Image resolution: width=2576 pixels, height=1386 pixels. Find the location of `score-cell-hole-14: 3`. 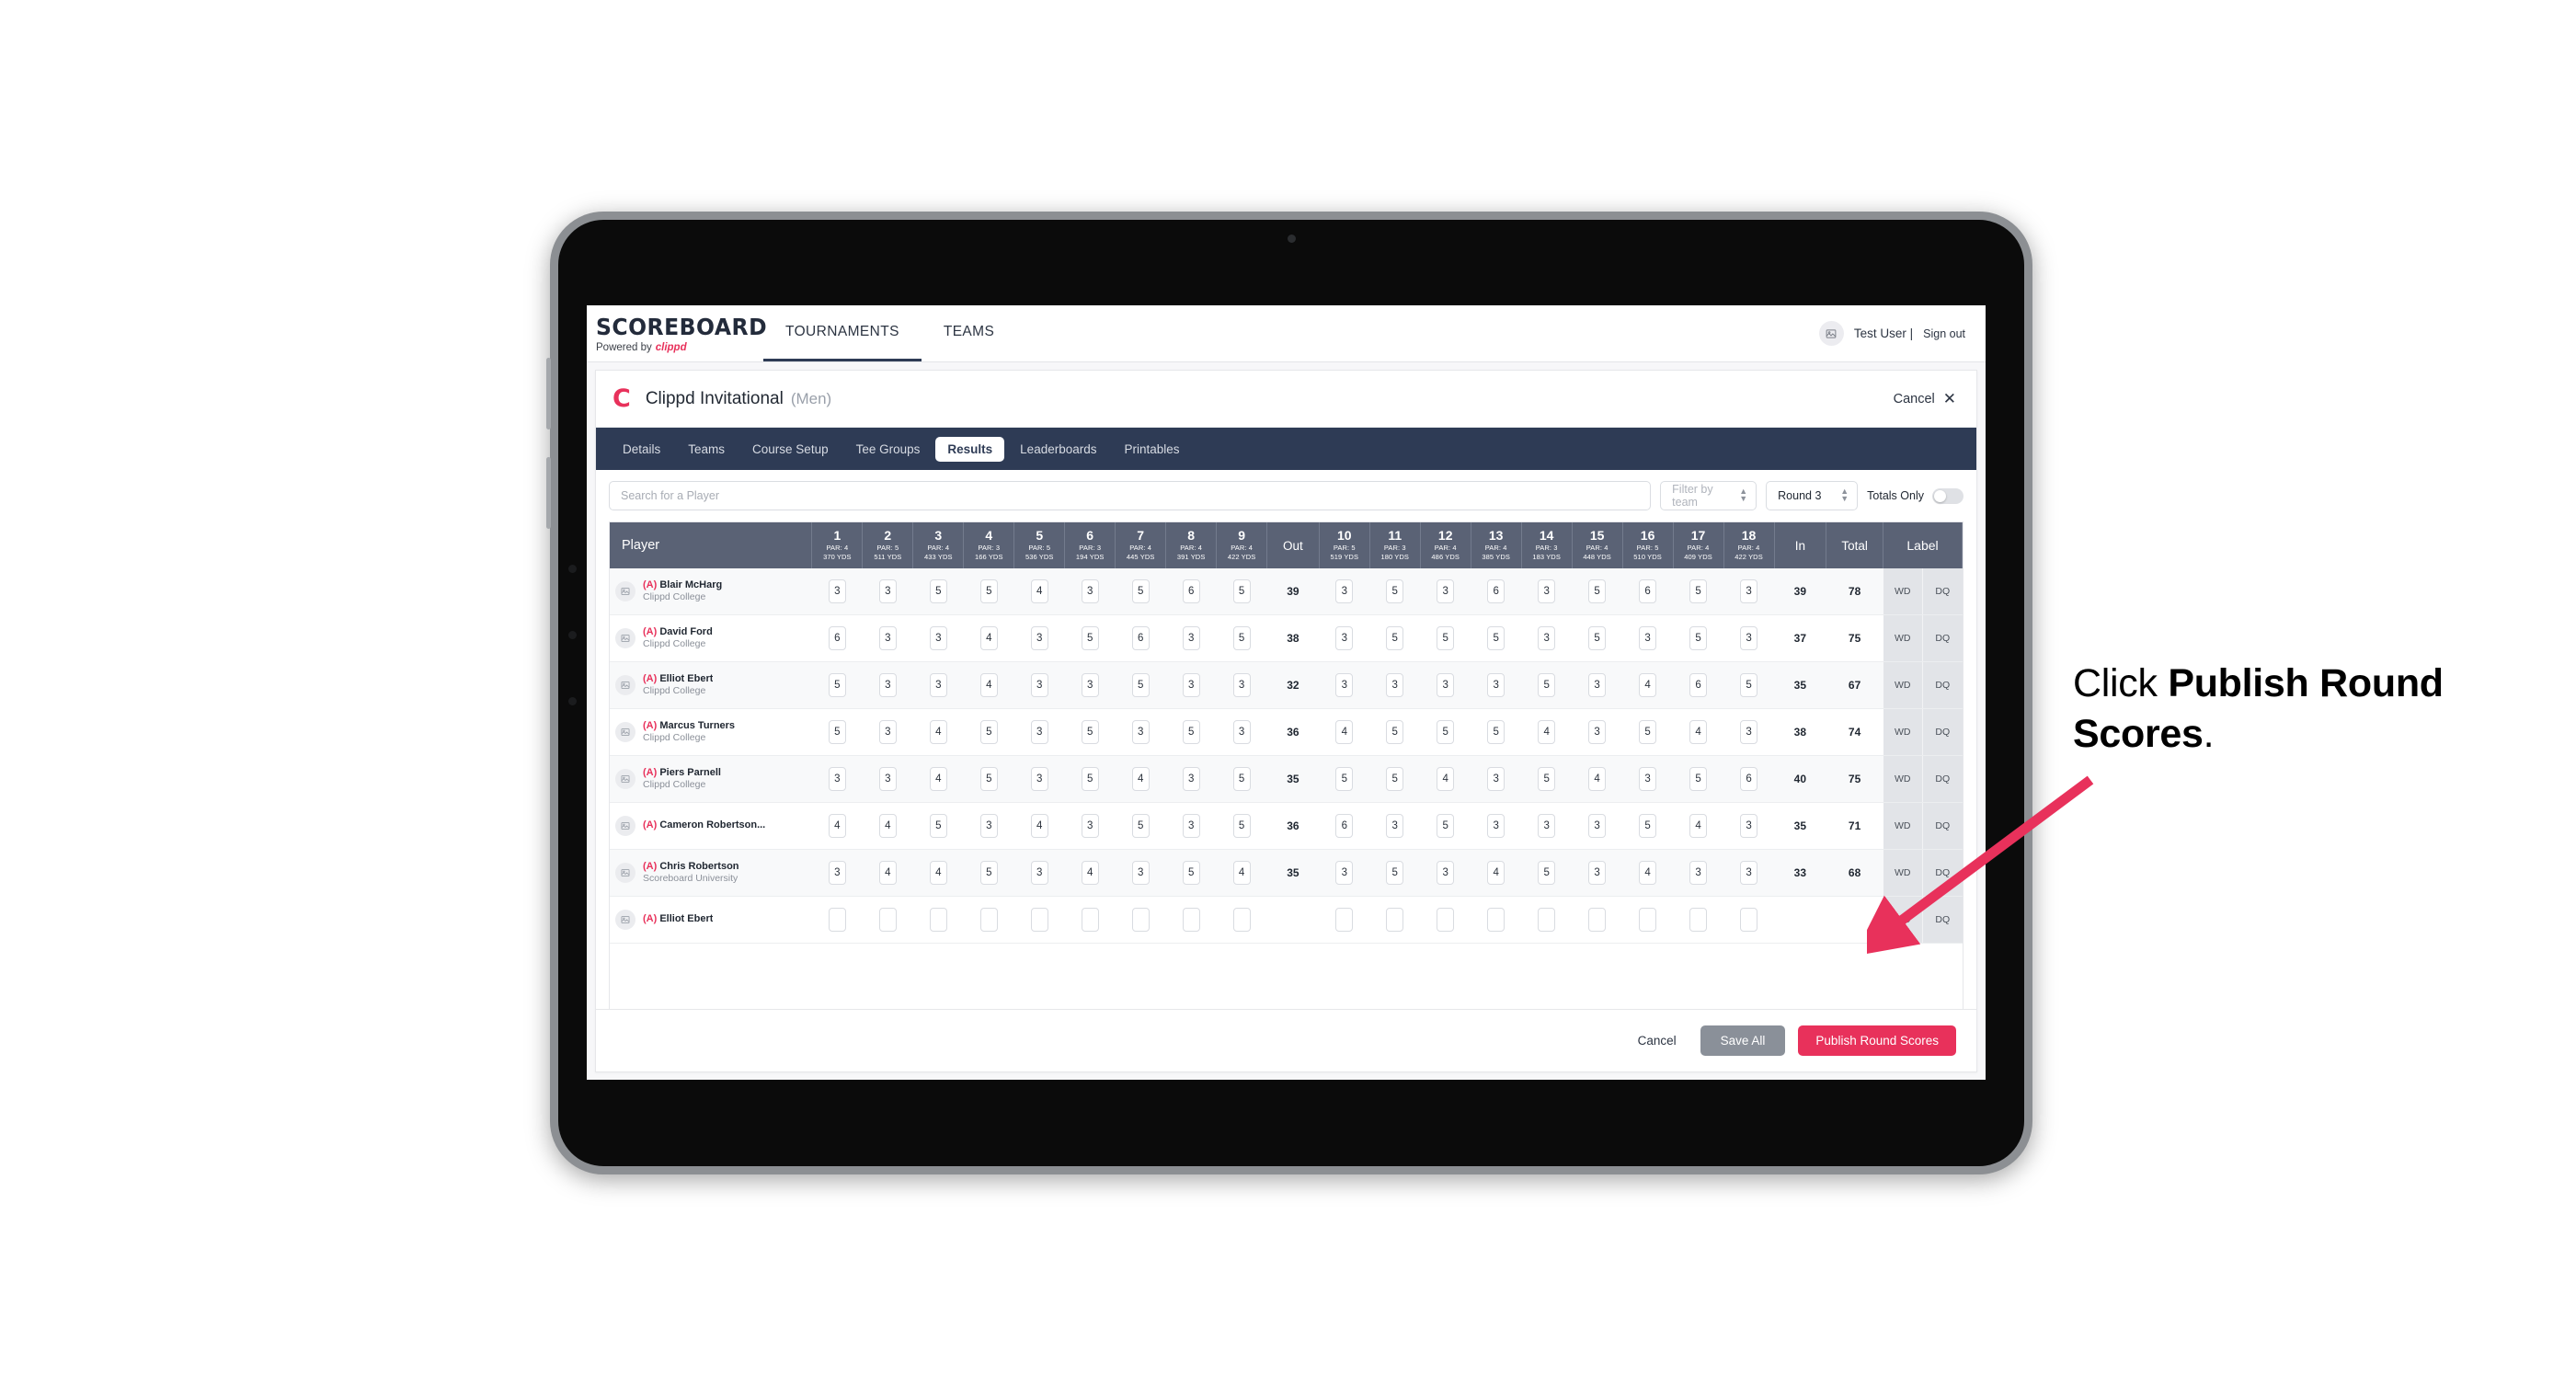

score-cell-hole-14: 3 is located at coordinates (1547, 826).